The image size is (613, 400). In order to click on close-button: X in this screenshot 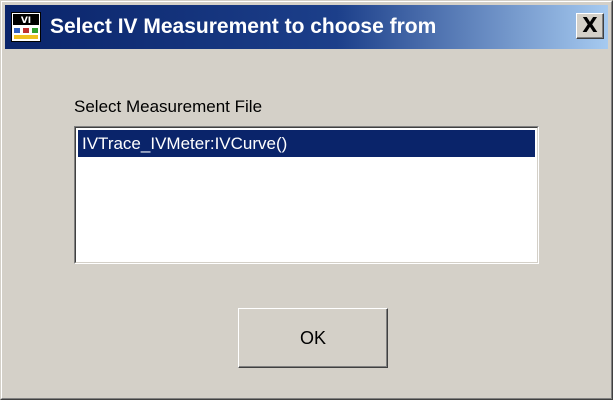, I will do `click(590, 26)`.